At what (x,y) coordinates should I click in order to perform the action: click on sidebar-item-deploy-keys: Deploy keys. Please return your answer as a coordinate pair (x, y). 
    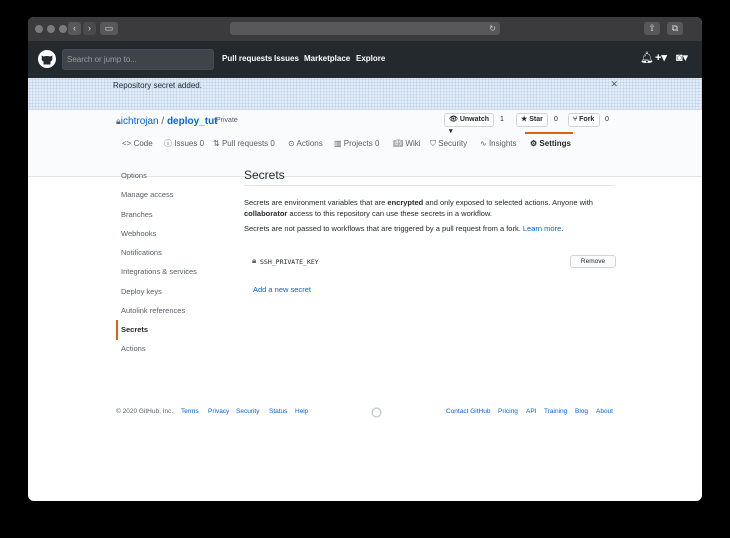
    Looking at the image, I should click on (141, 292).